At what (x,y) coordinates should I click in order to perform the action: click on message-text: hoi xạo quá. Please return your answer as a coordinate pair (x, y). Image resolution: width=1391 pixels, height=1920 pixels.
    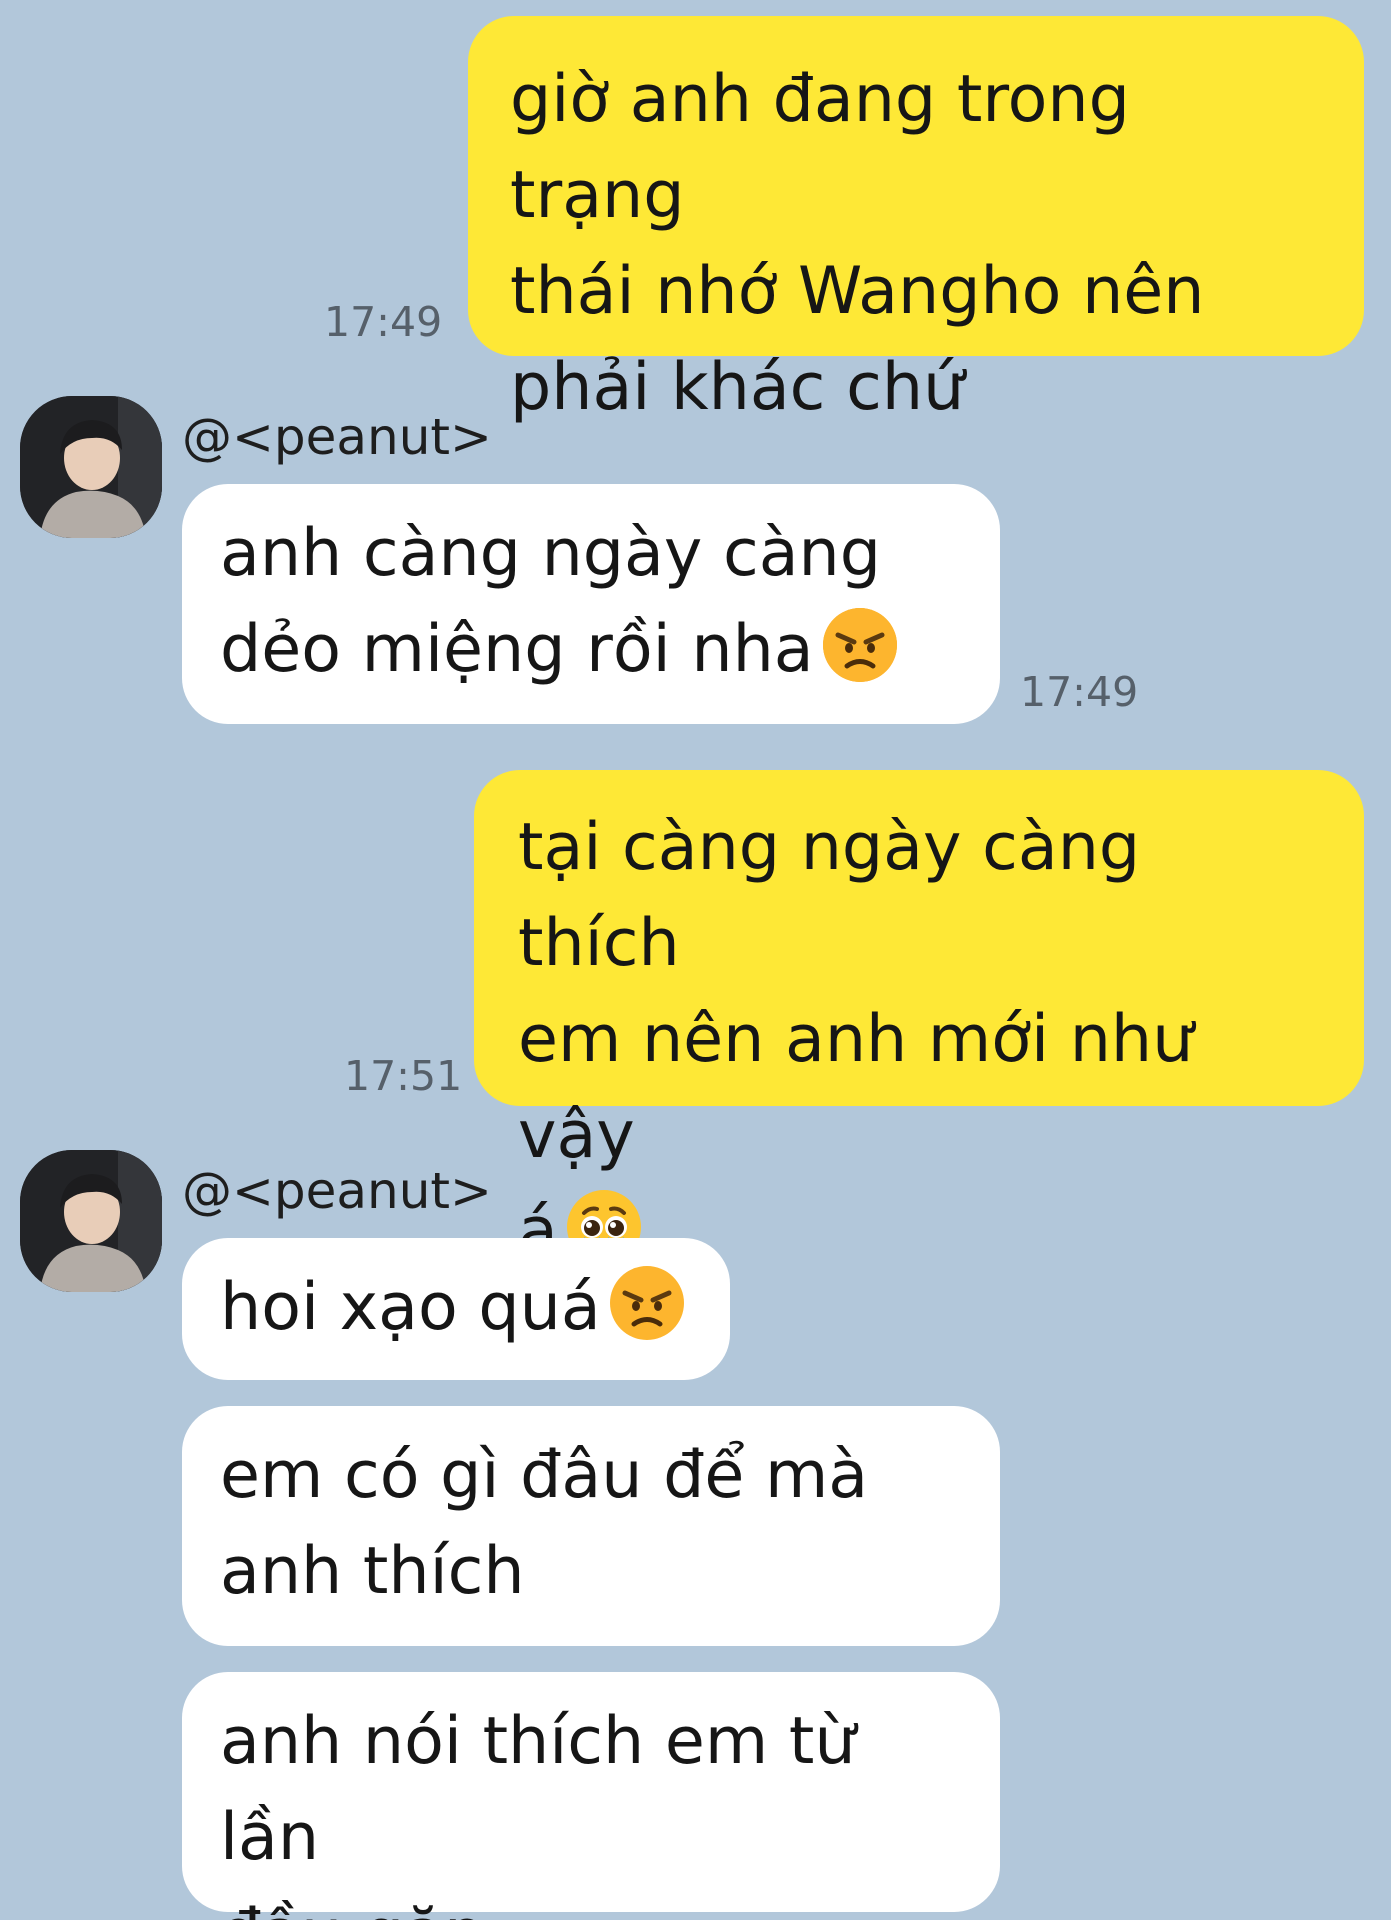
    Looking at the image, I should click on (410, 1307).